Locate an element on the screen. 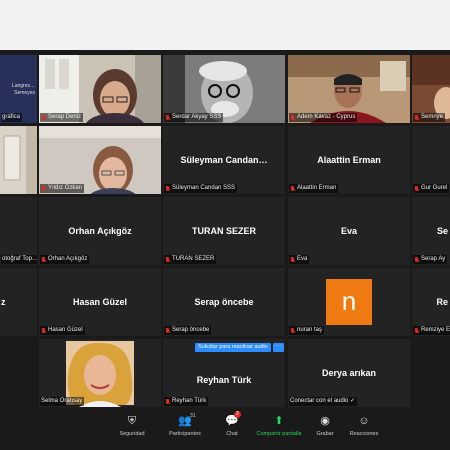 The width and height of the screenshot is (450, 450). participant-name-label: Selma Oransay is located at coordinates (62, 401).